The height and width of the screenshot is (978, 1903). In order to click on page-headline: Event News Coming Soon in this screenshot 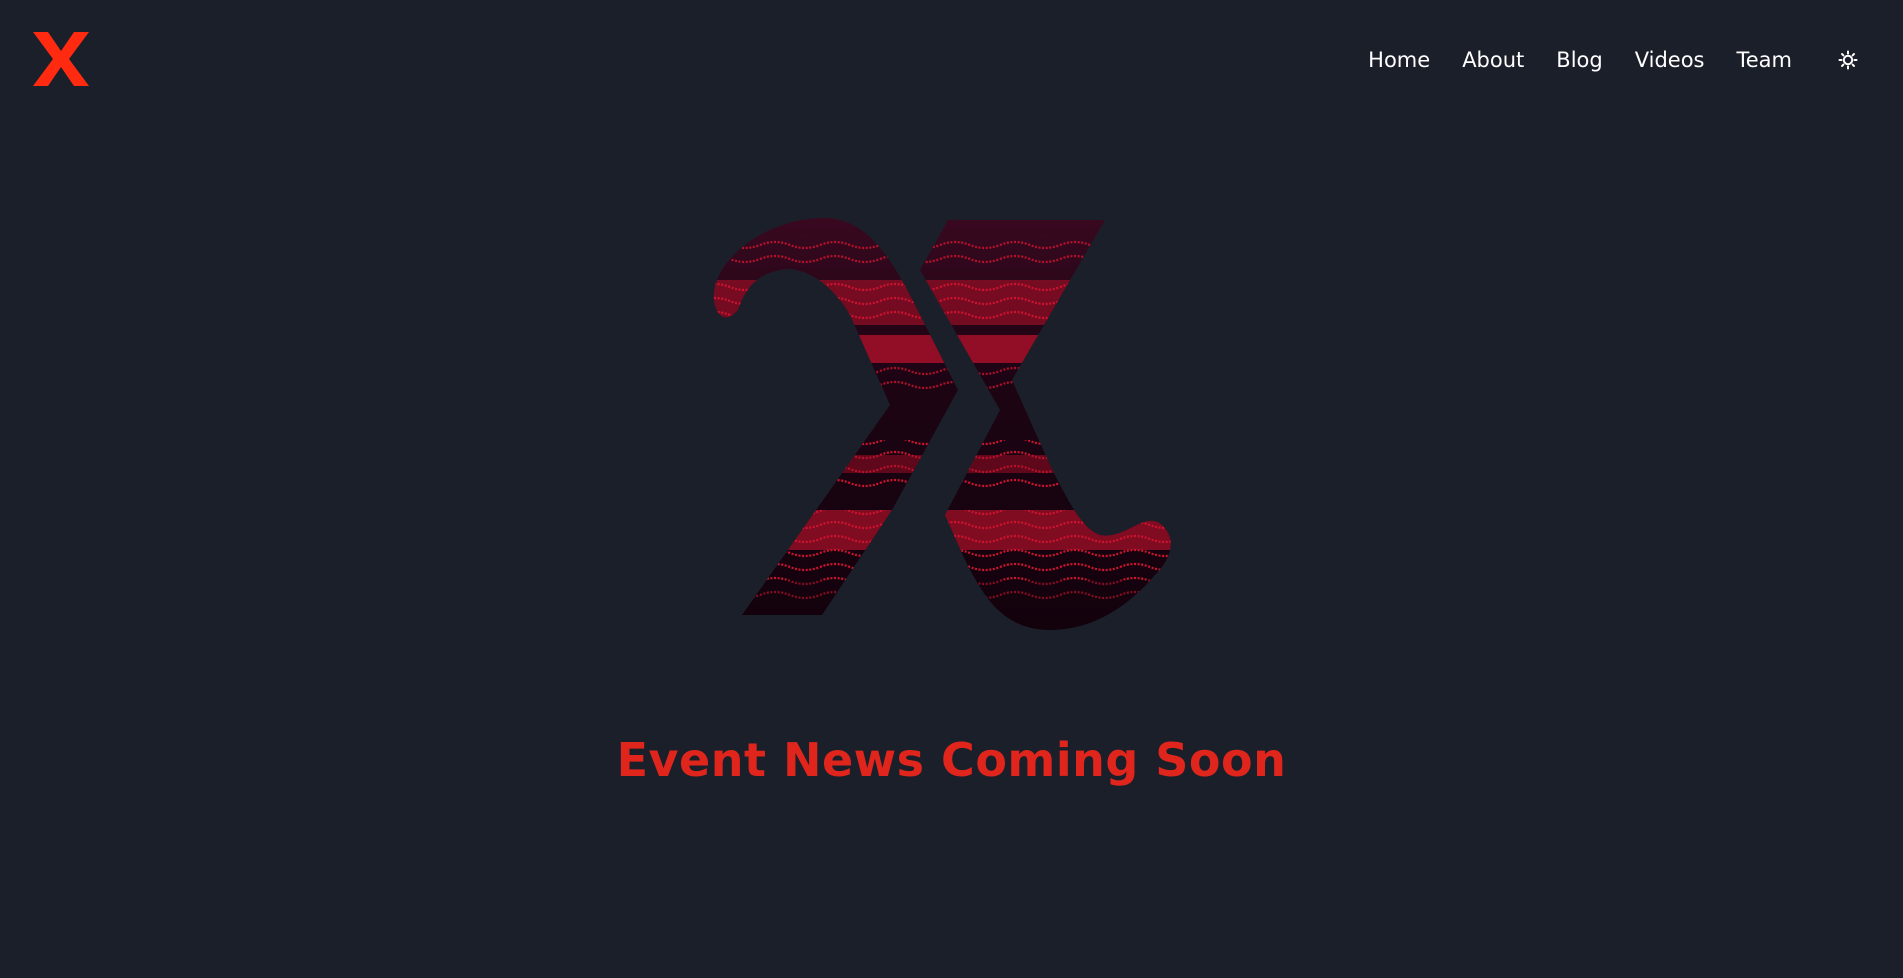, I will do `click(951, 760)`.